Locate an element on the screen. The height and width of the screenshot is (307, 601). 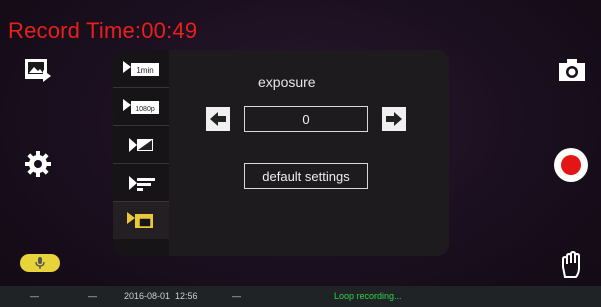
menu-item-exposure is located at coordinates (141, 145).